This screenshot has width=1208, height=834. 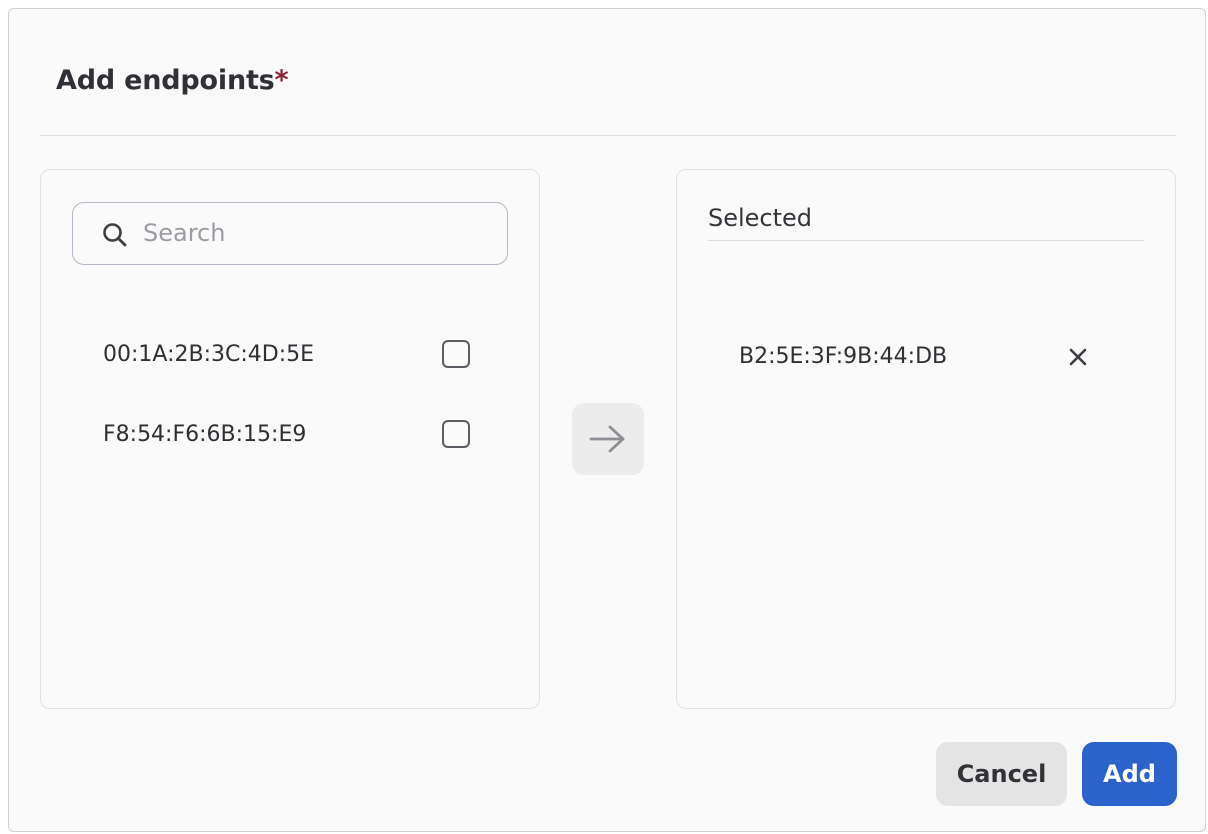 I want to click on dialog-title: Add endpoints*, so click(x=172, y=81).